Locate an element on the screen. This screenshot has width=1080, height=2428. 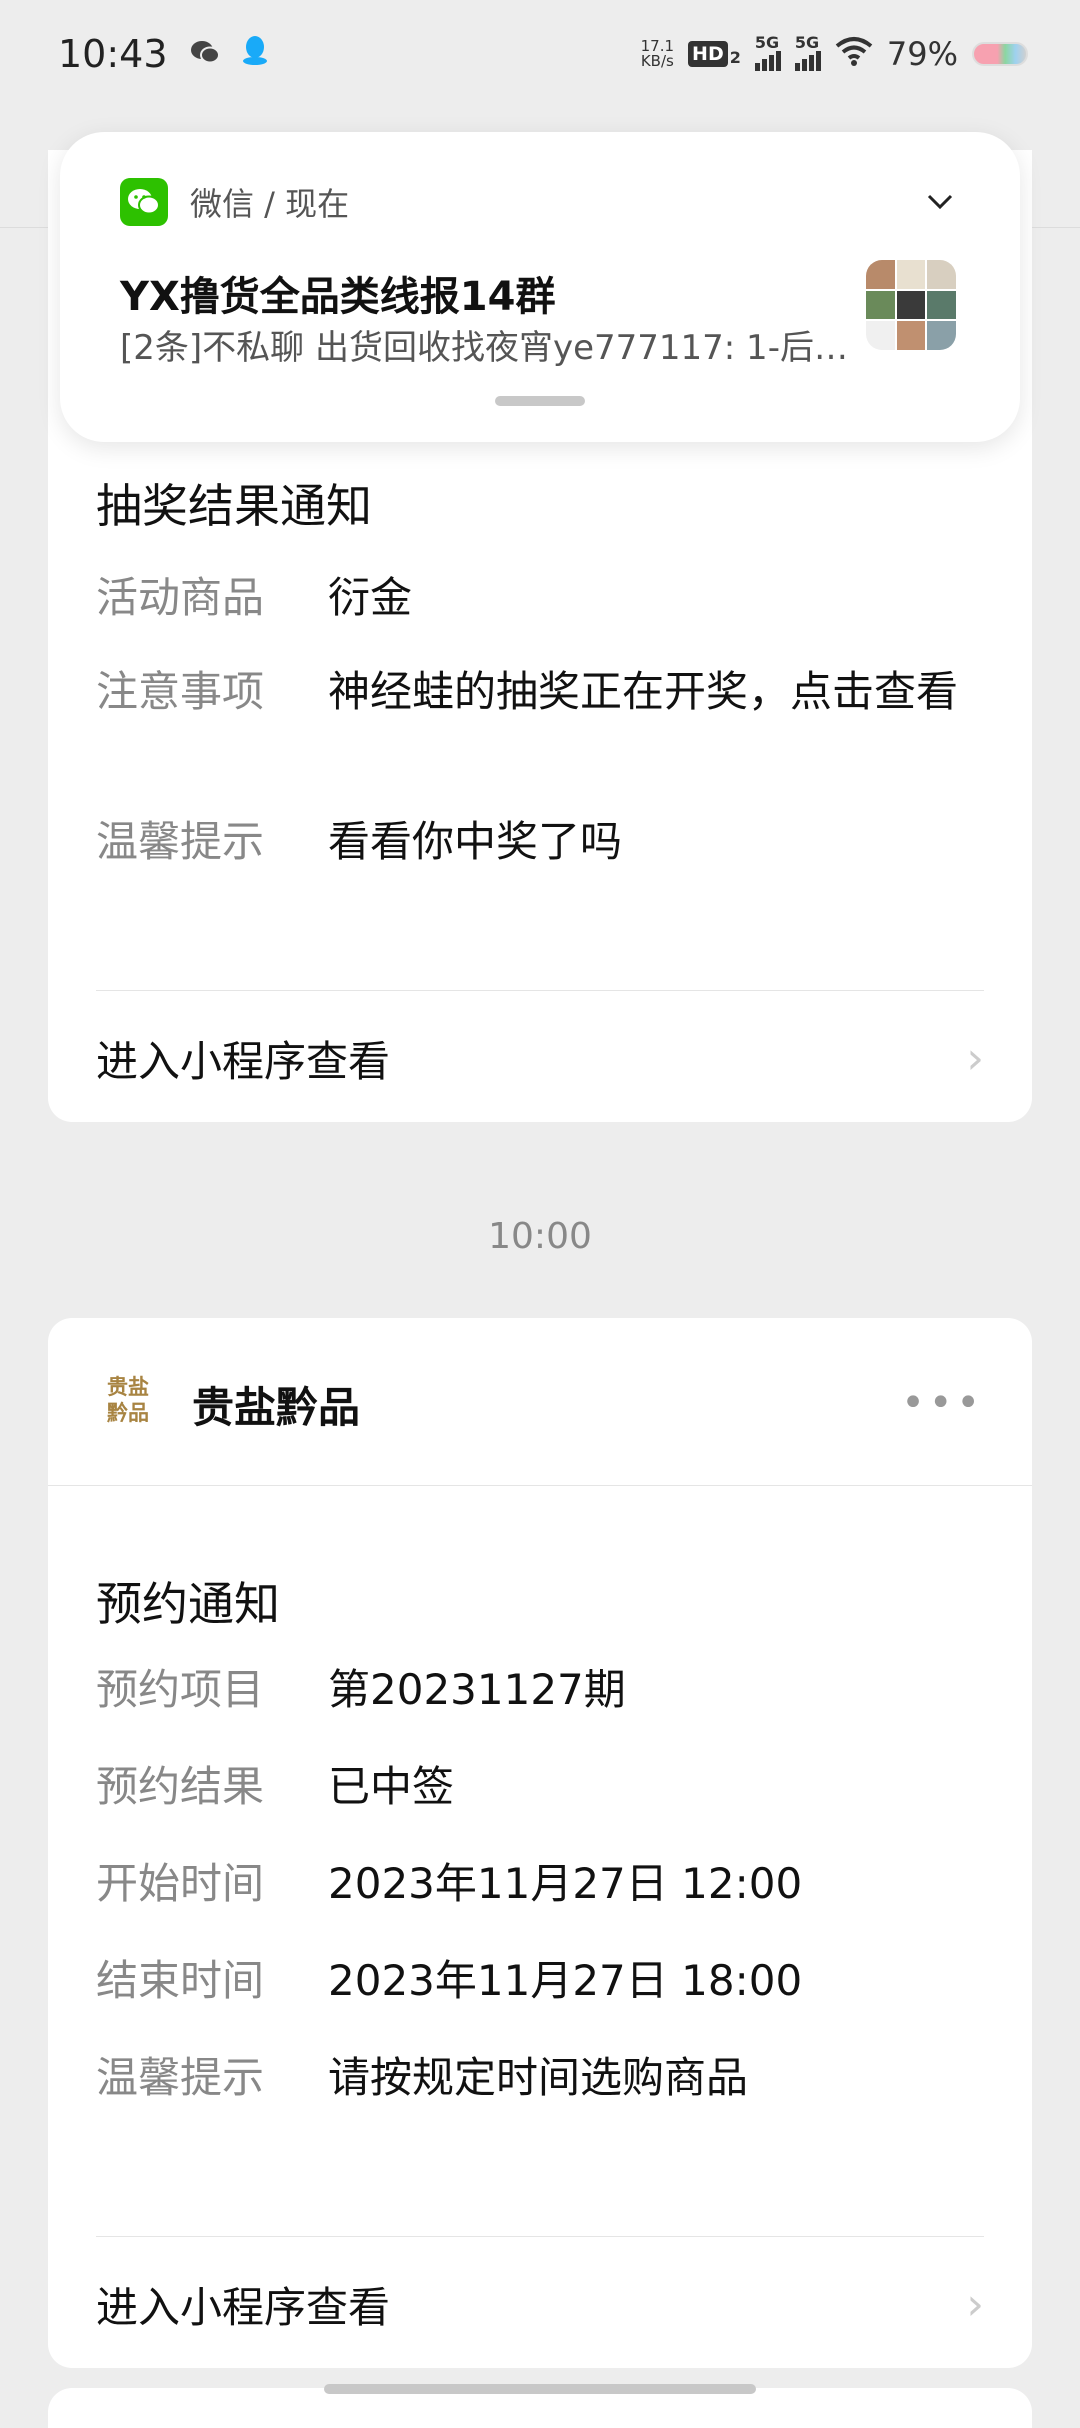
row-key: 活动商品 is located at coordinates (180, 597).